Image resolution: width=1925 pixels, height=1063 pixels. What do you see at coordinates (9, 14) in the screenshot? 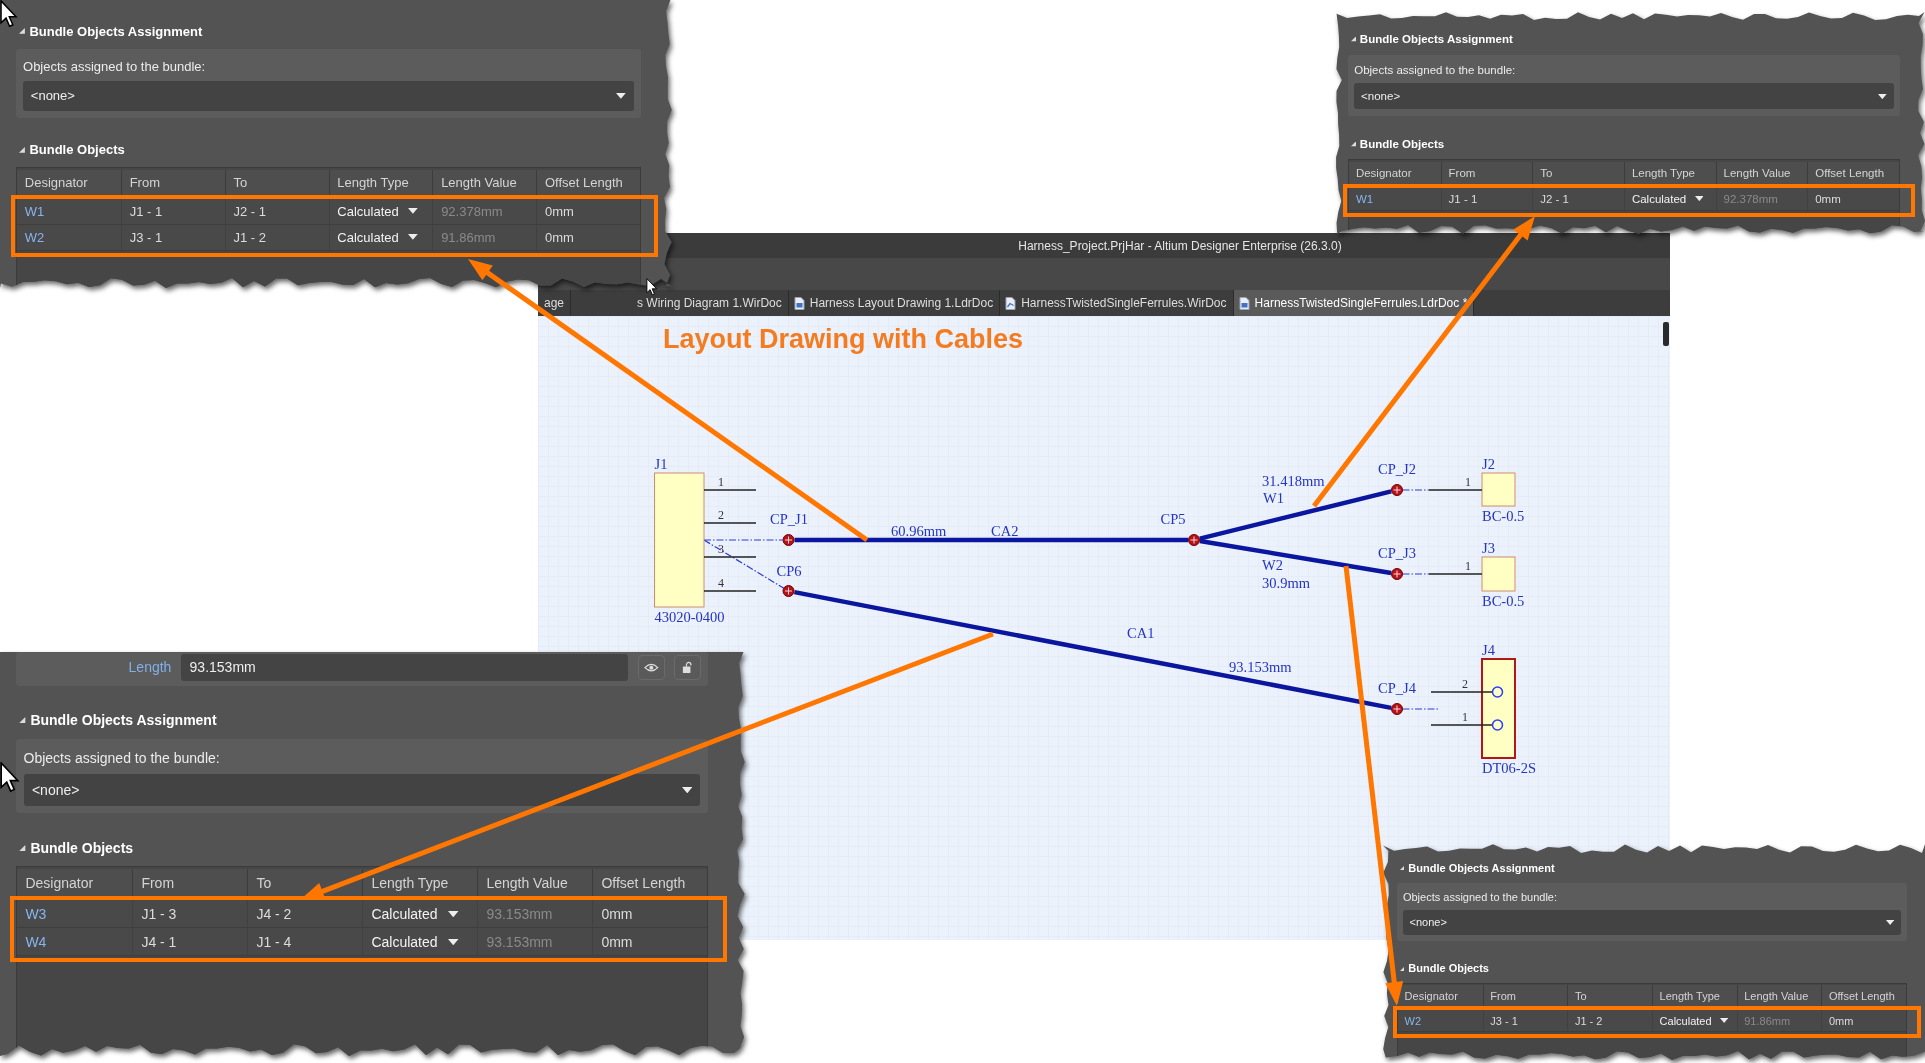
I see `pointer-icon` at bounding box center [9, 14].